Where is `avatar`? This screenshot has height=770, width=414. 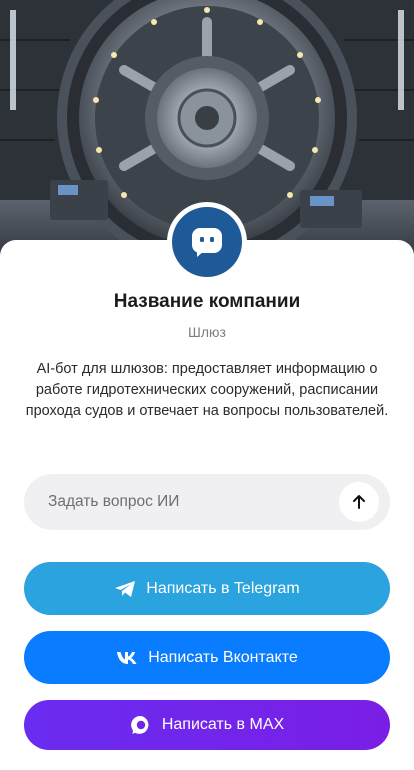
avatar is located at coordinates (207, 242).